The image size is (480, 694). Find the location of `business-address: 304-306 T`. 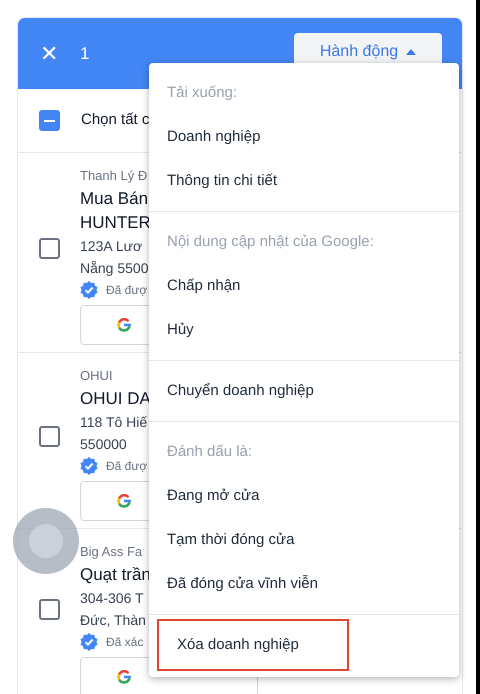

business-address: 304-306 T is located at coordinates (112, 598).